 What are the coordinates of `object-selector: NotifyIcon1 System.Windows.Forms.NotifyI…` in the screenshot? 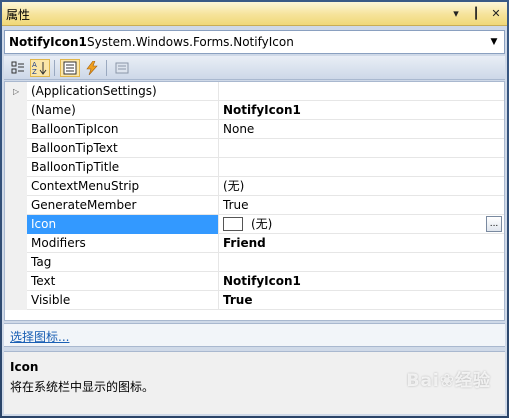 It's located at (254, 42).